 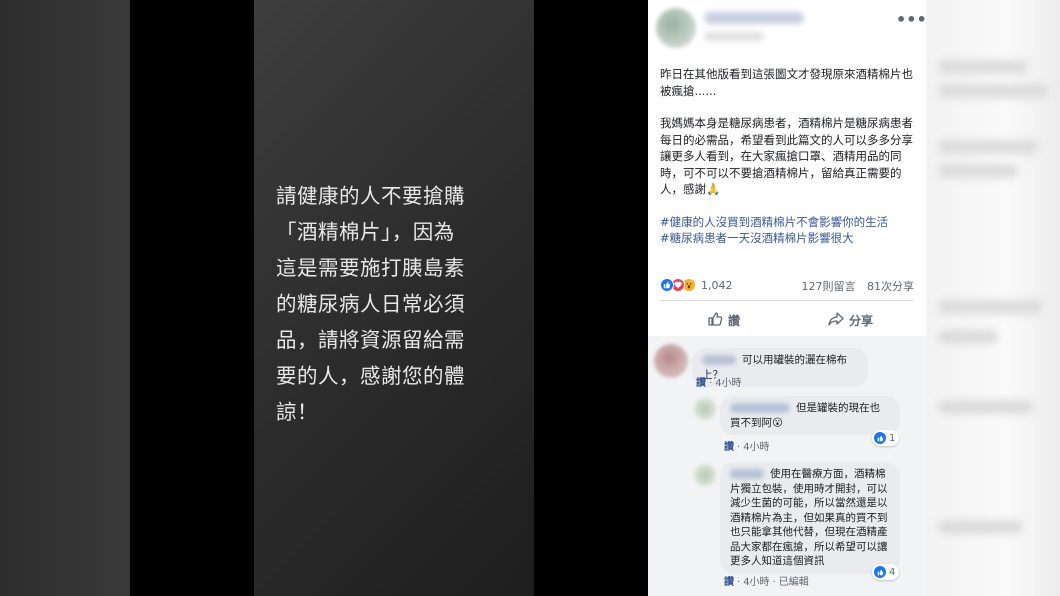 I want to click on comment-meta: 讚 · 4小時 · 已編輯, so click(x=766, y=582).